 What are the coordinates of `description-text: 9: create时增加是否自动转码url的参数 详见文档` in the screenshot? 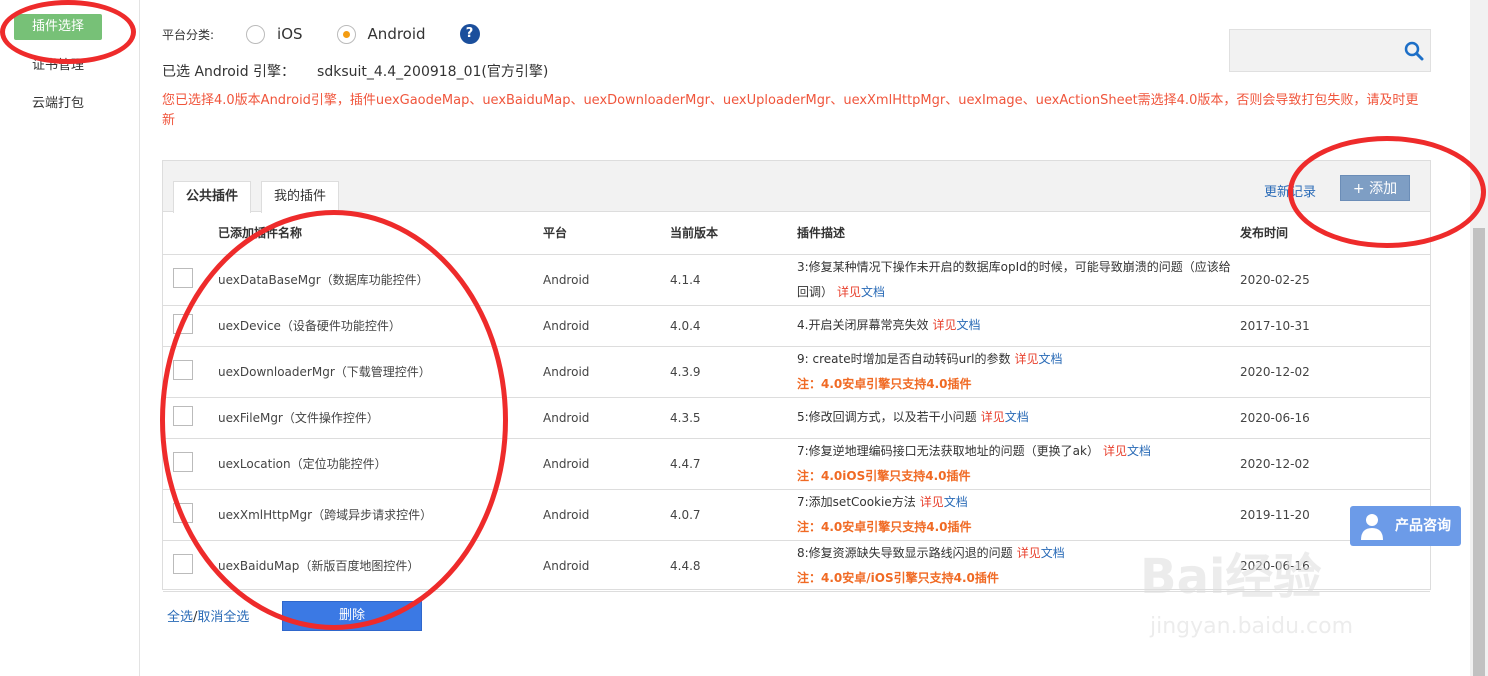 It's located at (1014, 359).